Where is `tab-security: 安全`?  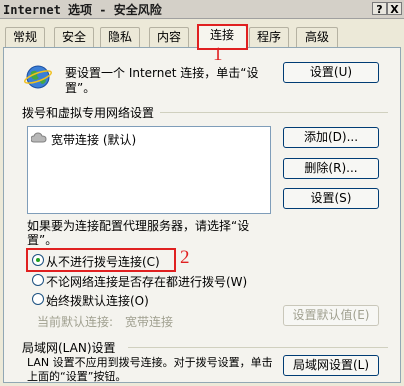 tab-security: 安全 is located at coordinates (74, 37).